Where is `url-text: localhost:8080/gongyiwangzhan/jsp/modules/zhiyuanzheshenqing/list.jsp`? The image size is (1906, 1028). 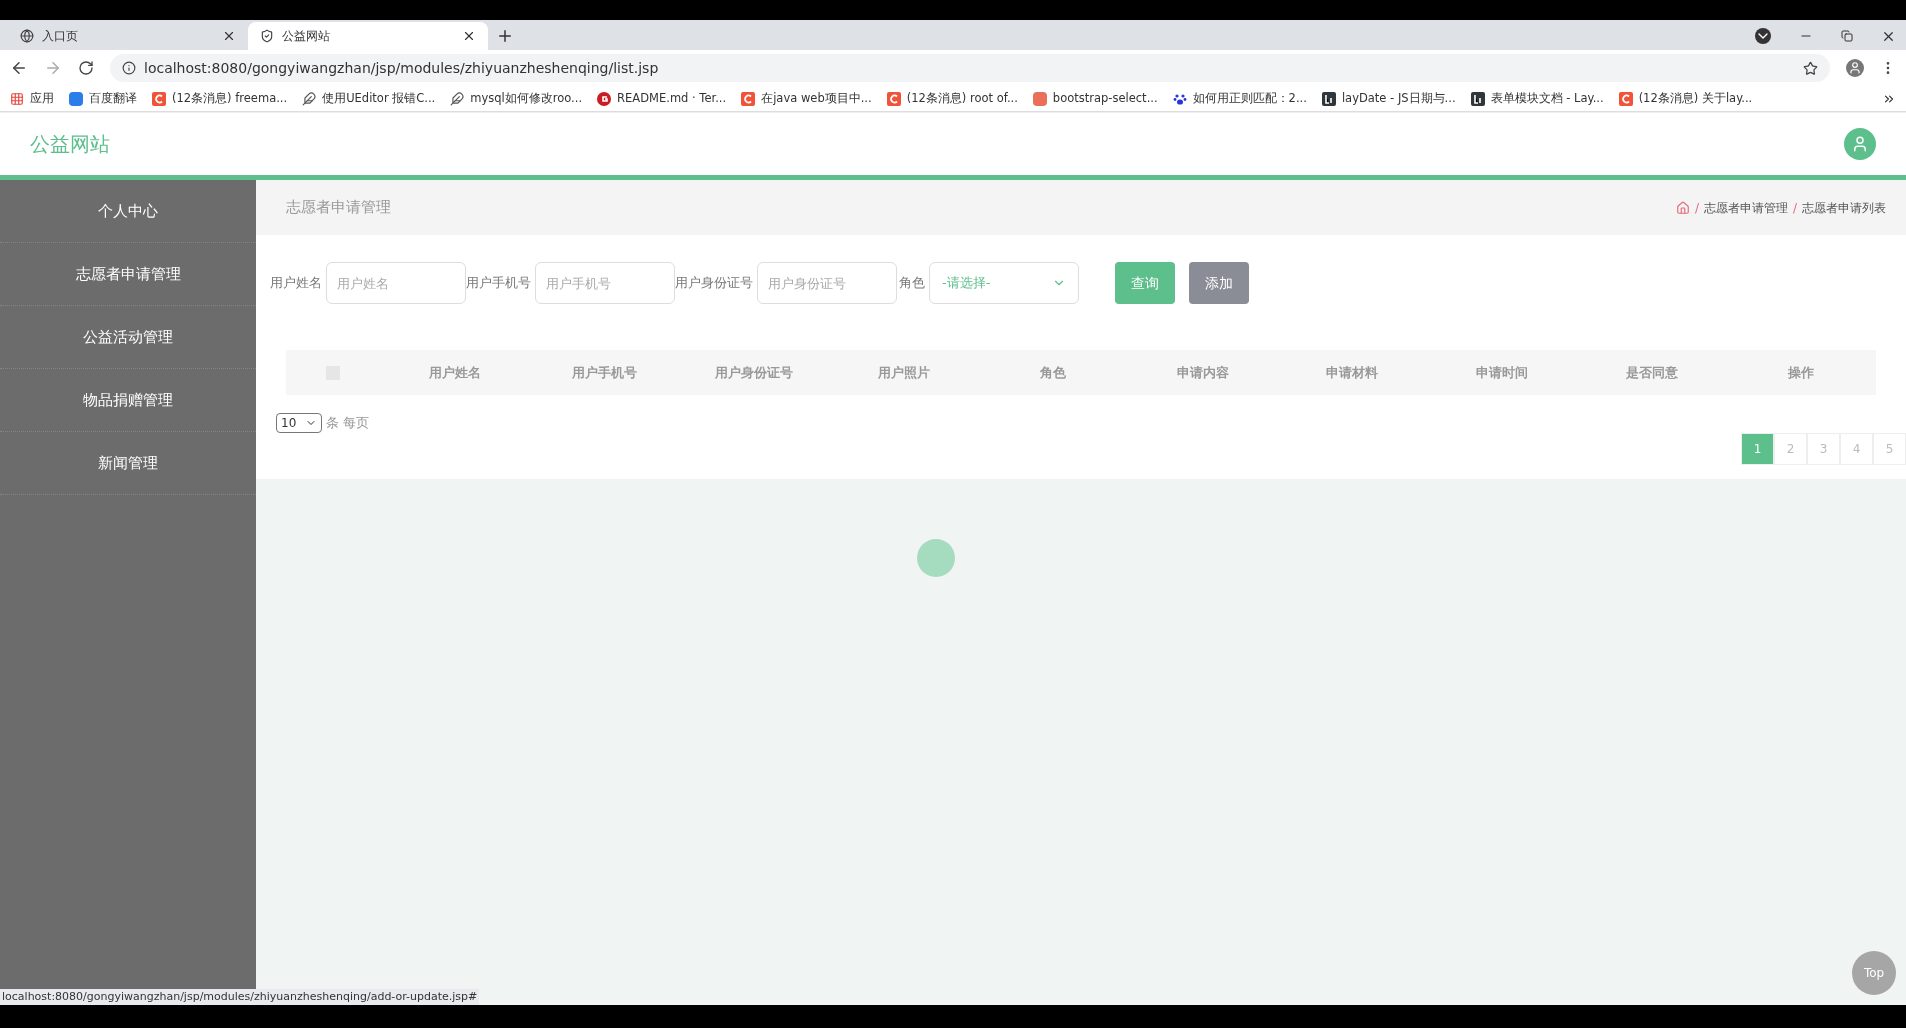
url-text: localhost:8080/gongyiwangzhan/jsp/modules/zhiyuanzheshenqing/list.jsp is located at coordinates (402, 68).